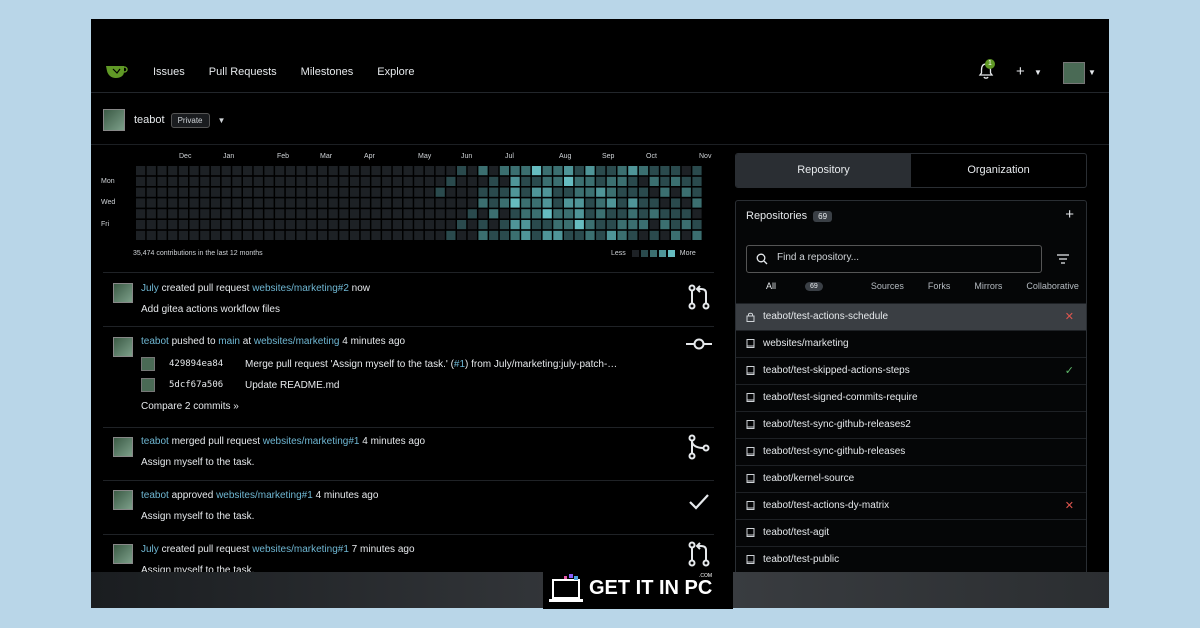 This screenshot has width=1200, height=628. Describe the element at coordinates (911, 478) in the screenshot. I see `repo-row: teabot/kernel-source` at that location.